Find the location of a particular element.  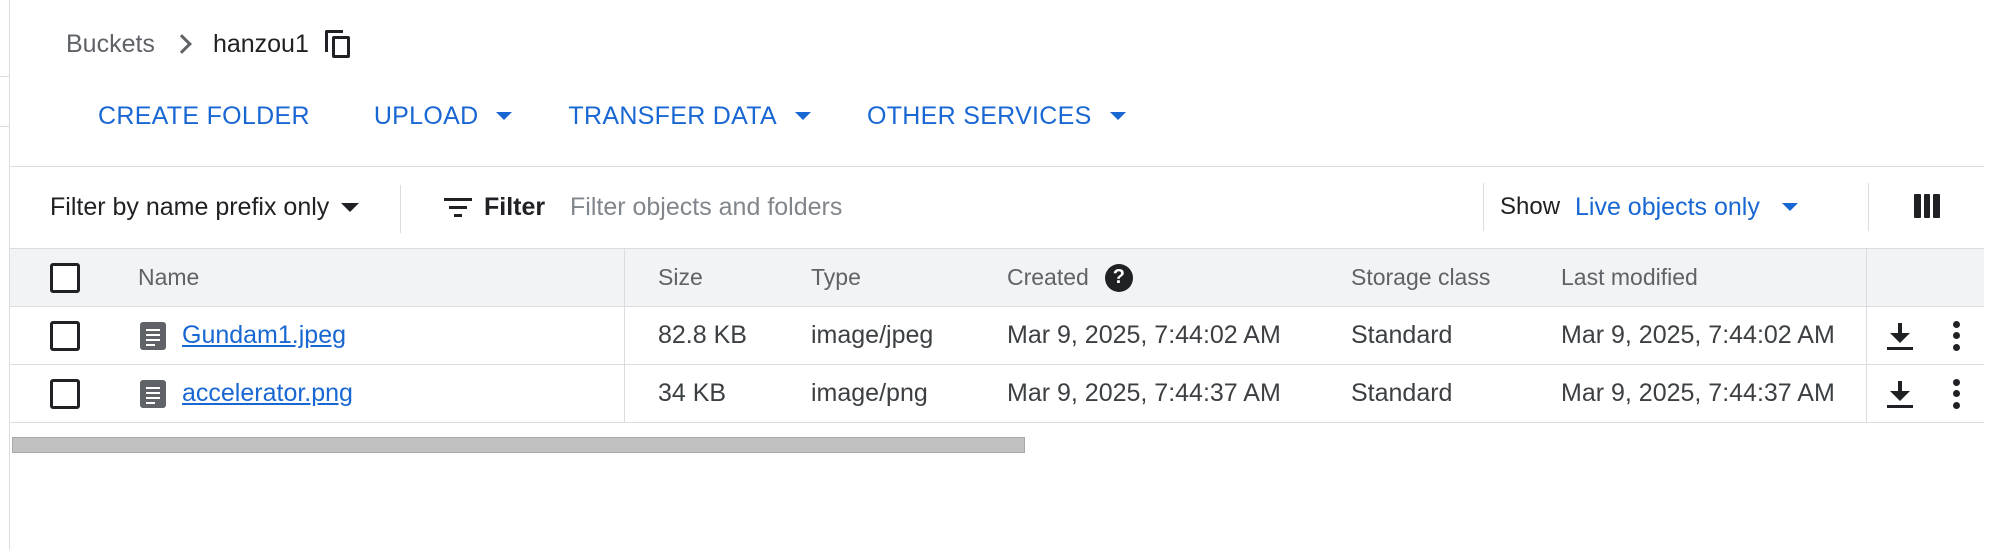

object-name-cell: accelerator.png is located at coordinates (246, 393).